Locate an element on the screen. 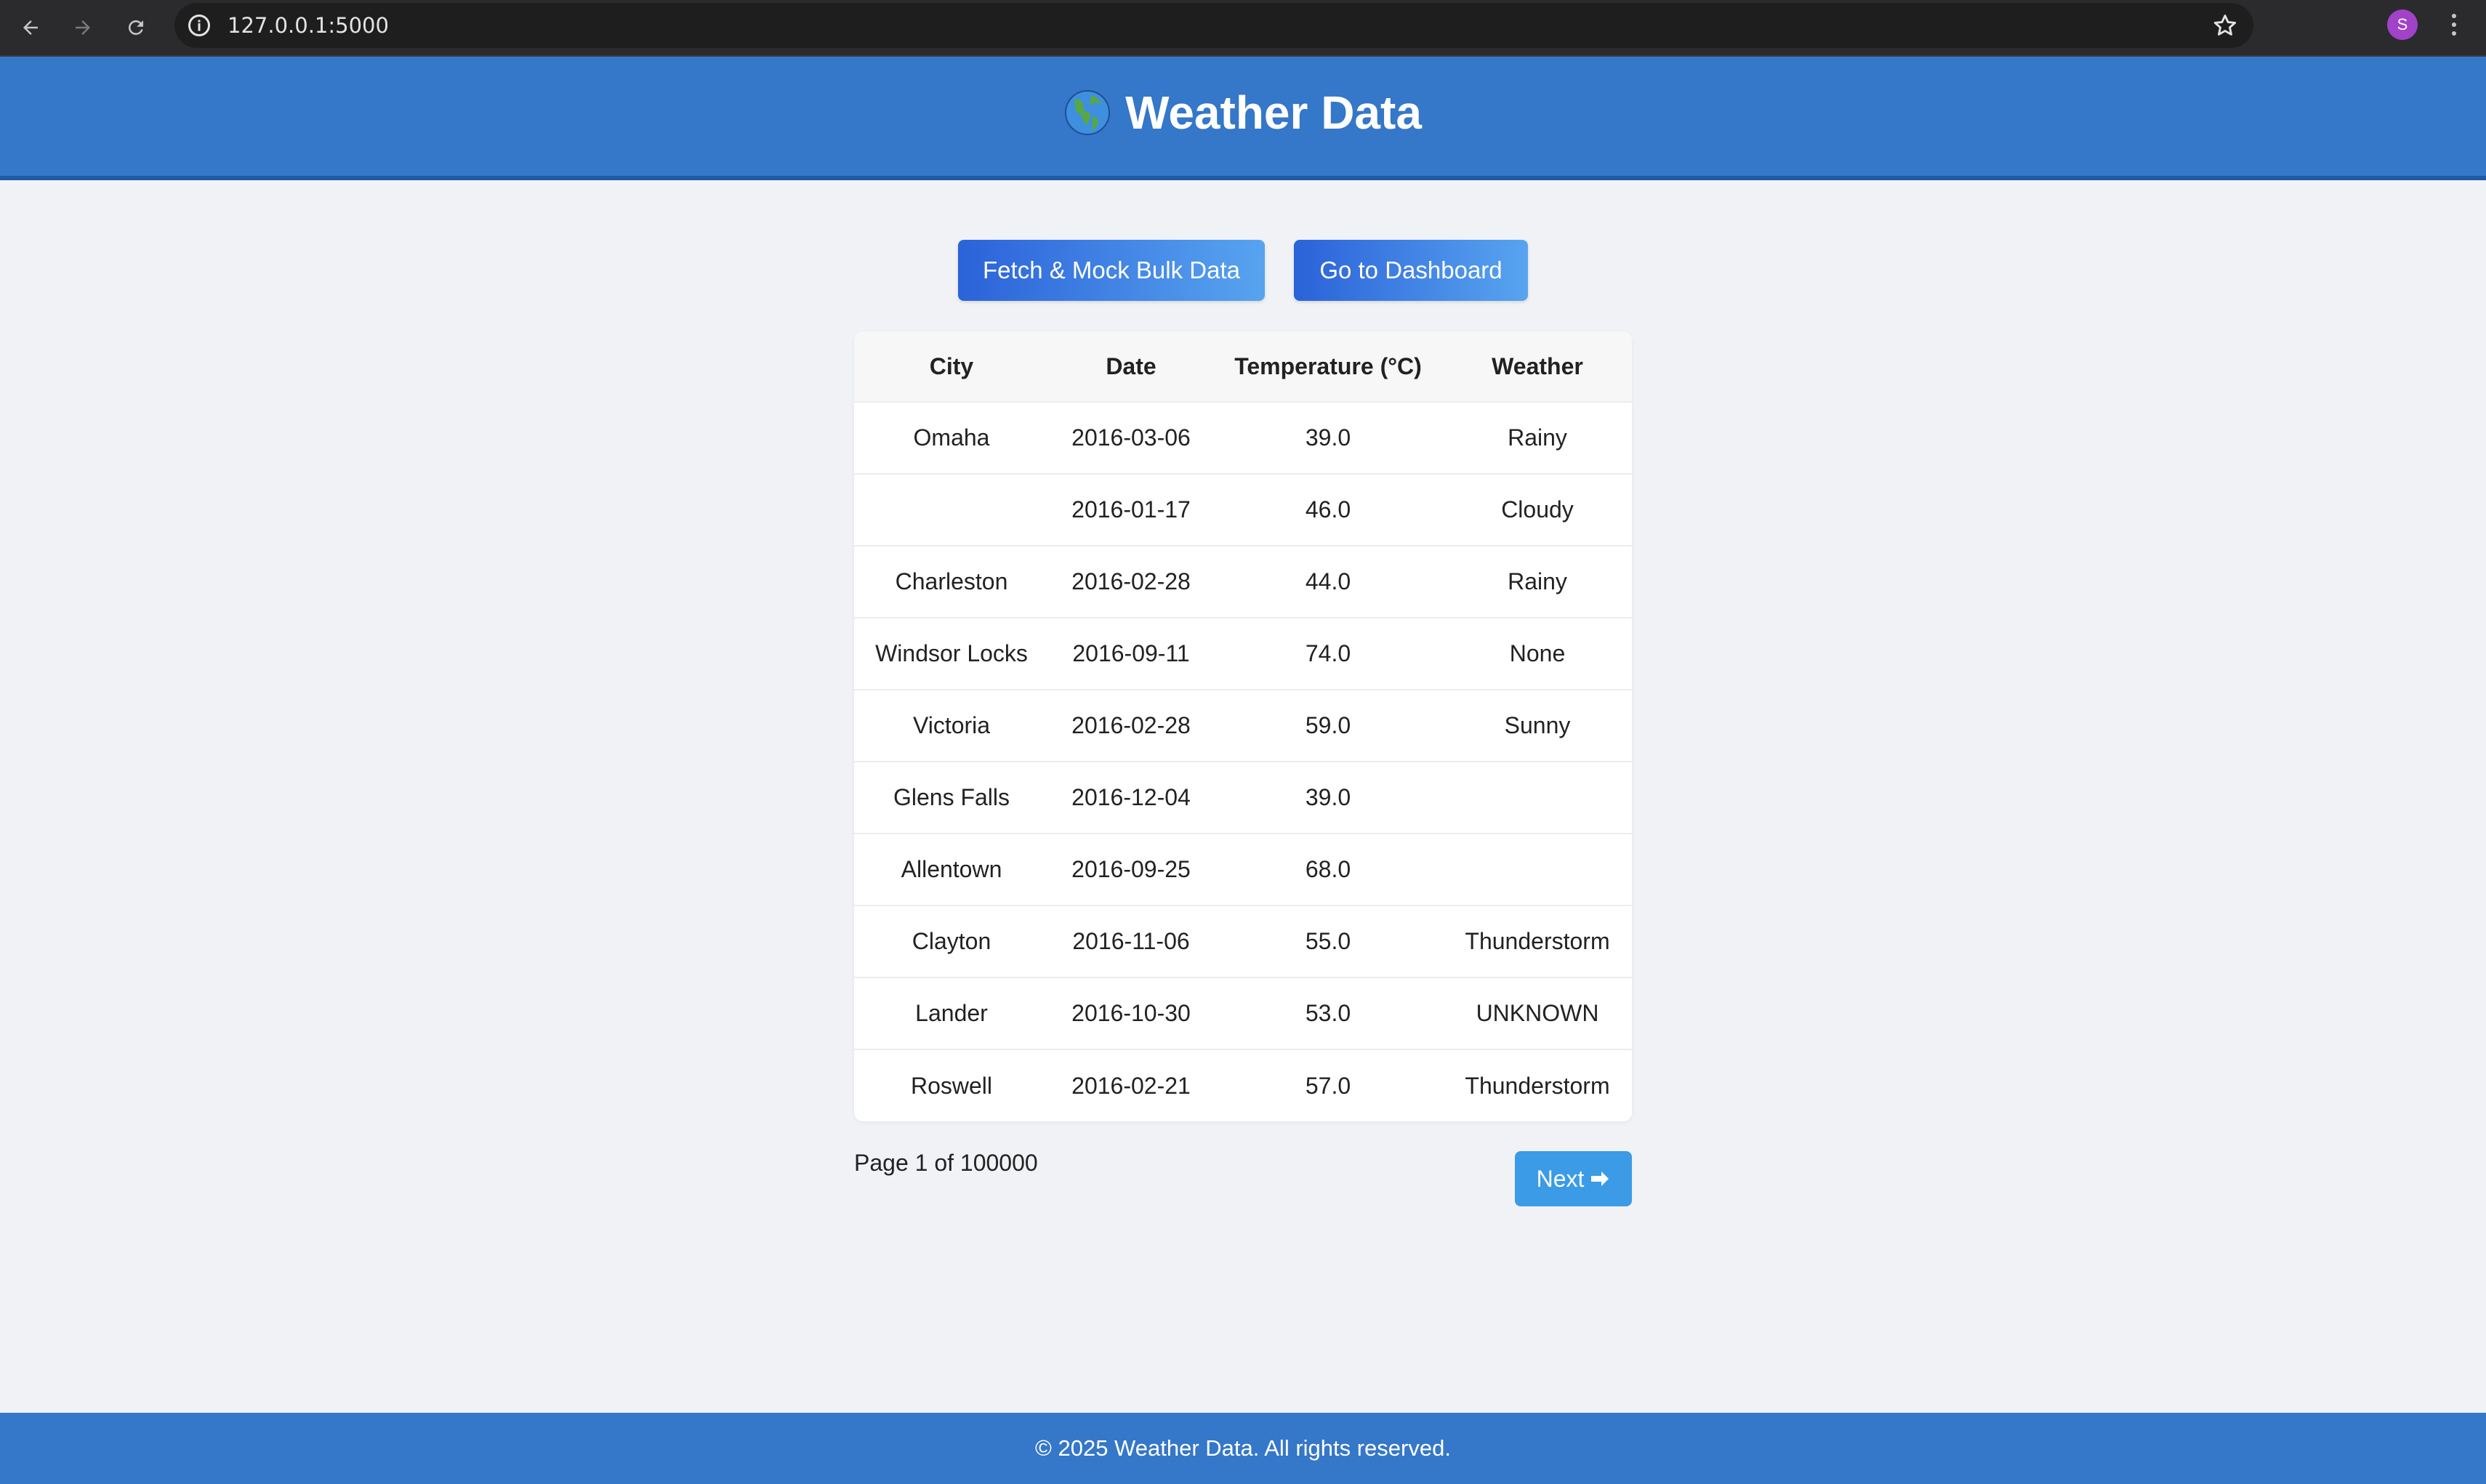  column-header-temperature: Temperature (°C) is located at coordinates (1328, 365).